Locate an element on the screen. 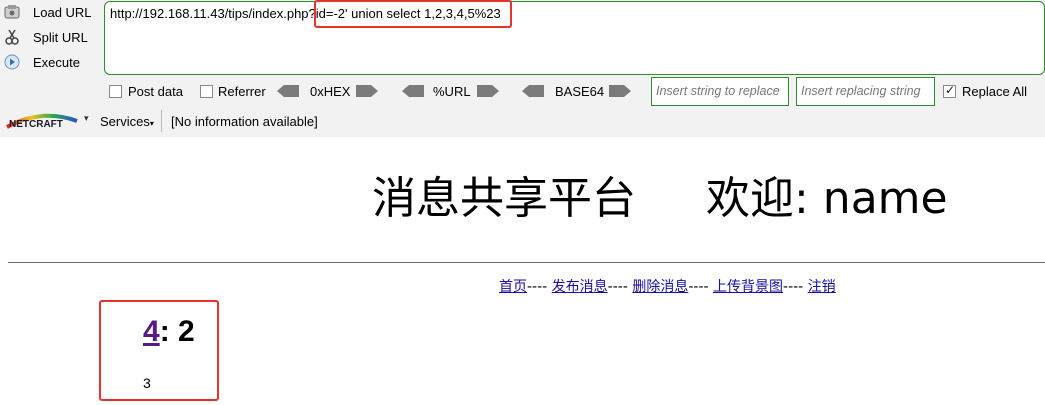  scissors-icon is located at coordinates (12, 37).